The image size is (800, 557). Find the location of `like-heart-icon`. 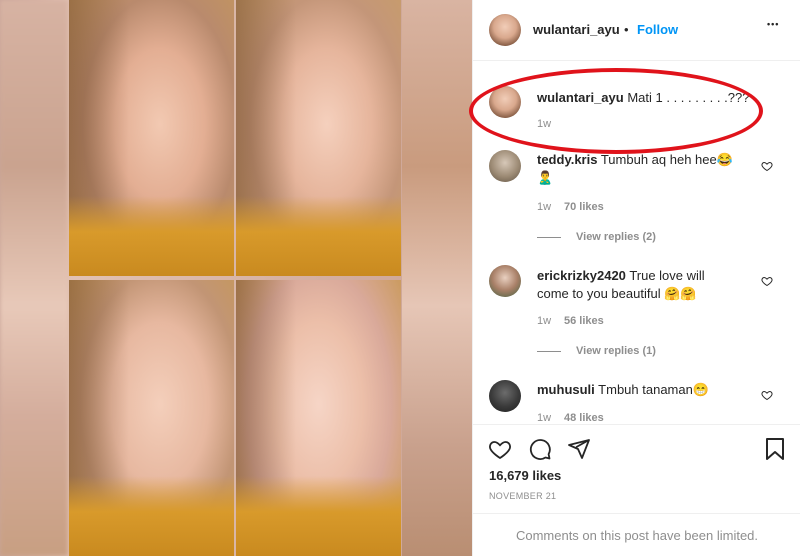

like-heart-icon is located at coordinates (500, 449).